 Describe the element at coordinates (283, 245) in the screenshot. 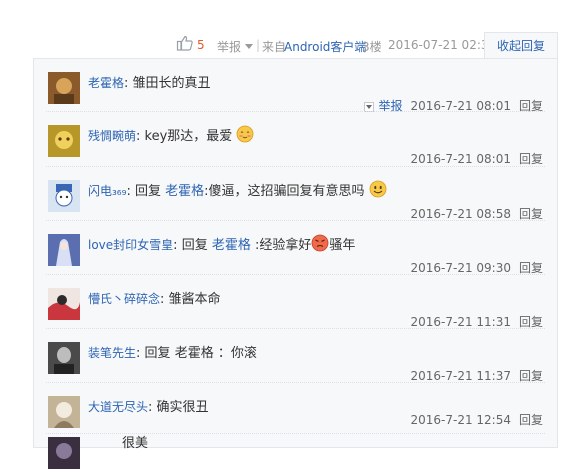

I see `reply-text: :经验拿好` at that location.